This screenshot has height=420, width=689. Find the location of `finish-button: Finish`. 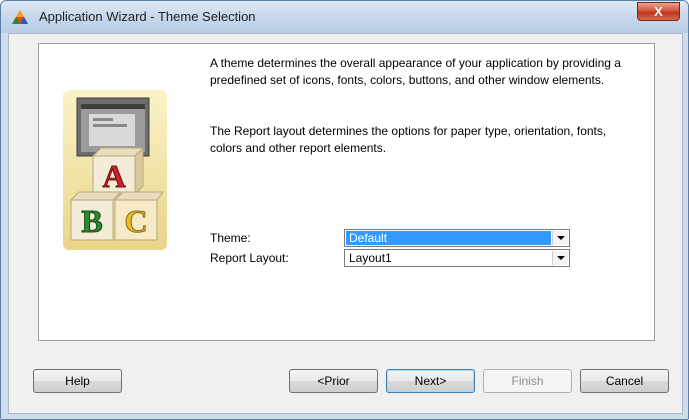

finish-button: Finish is located at coordinates (527, 381).